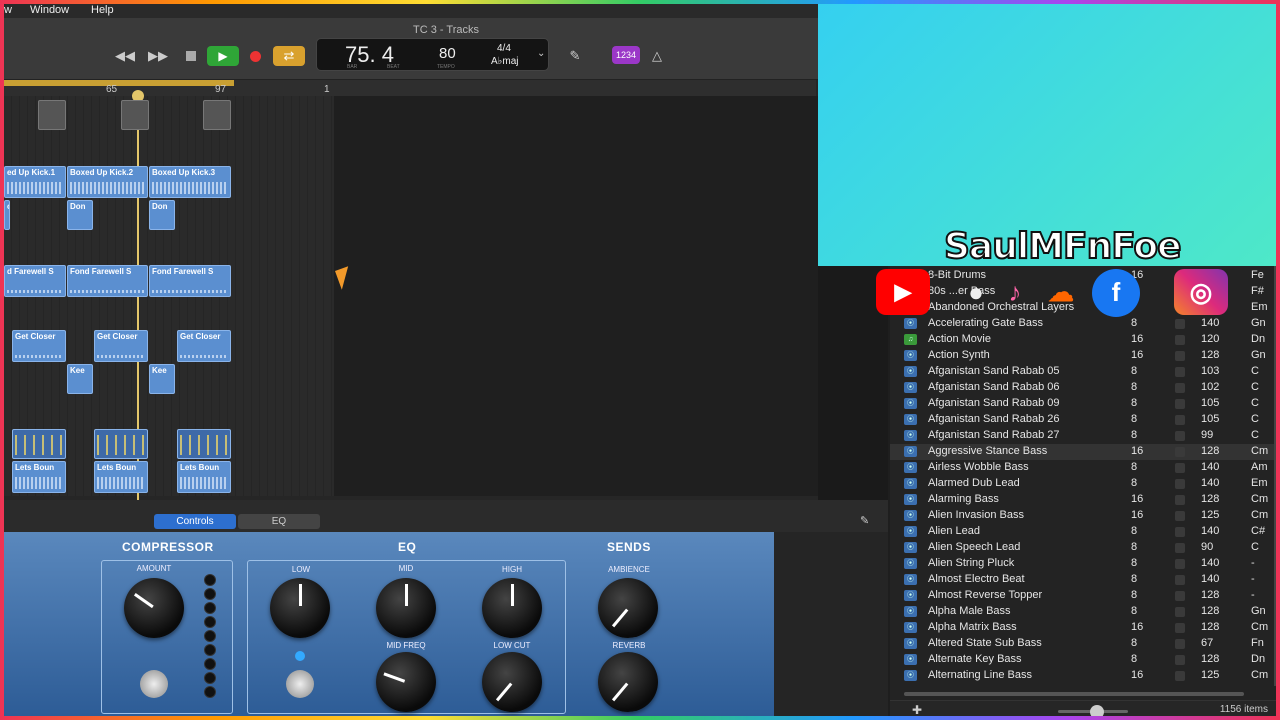  What do you see at coordinates (575, 56) in the screenshot?
I see `tuner-icon: ✎` at bounding box center [575, 56].